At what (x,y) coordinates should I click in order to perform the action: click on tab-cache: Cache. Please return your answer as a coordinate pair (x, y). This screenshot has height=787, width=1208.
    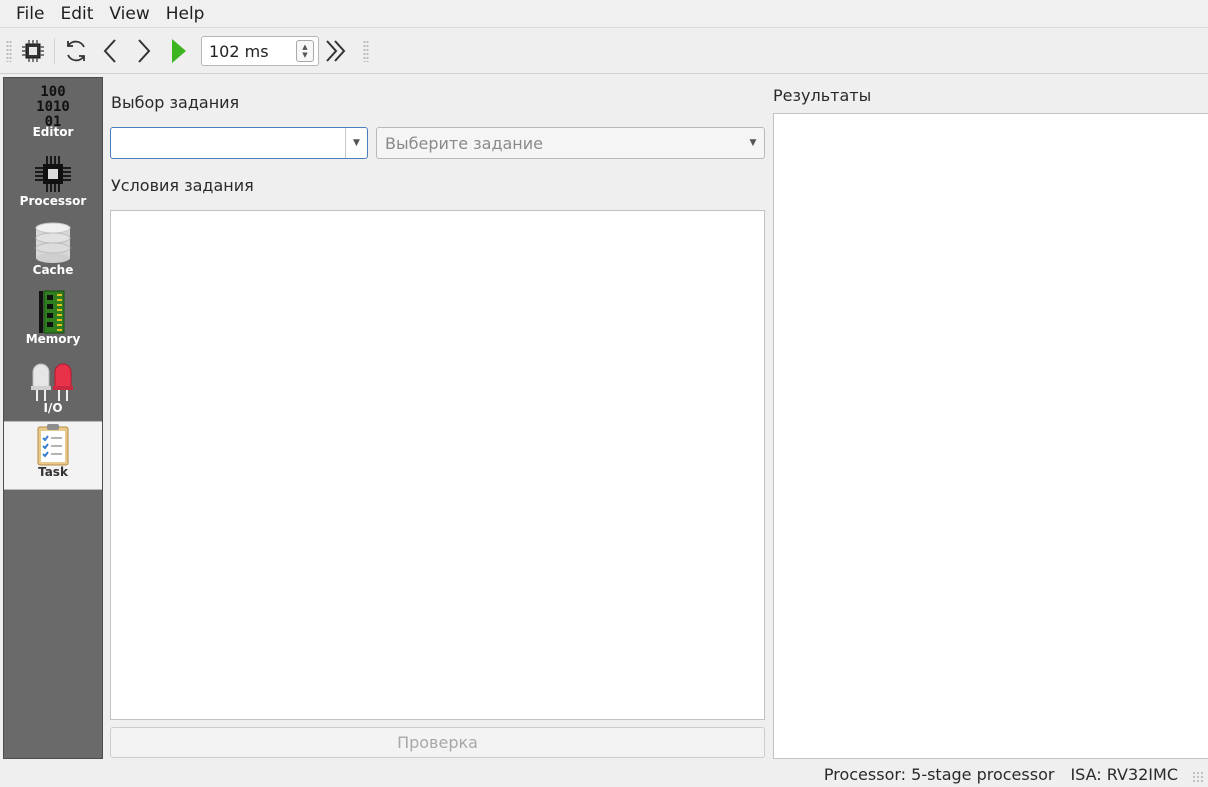
    Looking at the image, I should click on (53, 254).